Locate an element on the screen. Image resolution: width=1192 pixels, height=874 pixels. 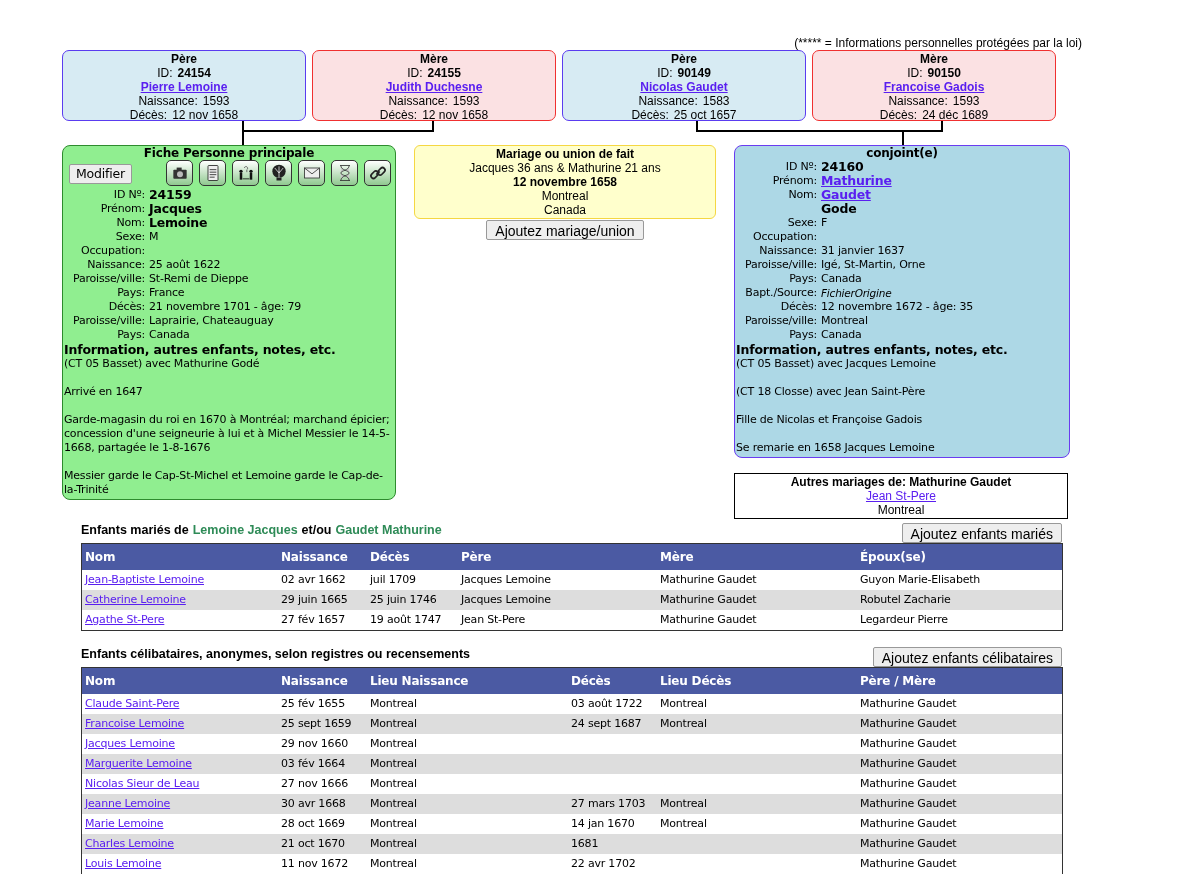
field-value: 24160 is located at coordinates (842, 167).